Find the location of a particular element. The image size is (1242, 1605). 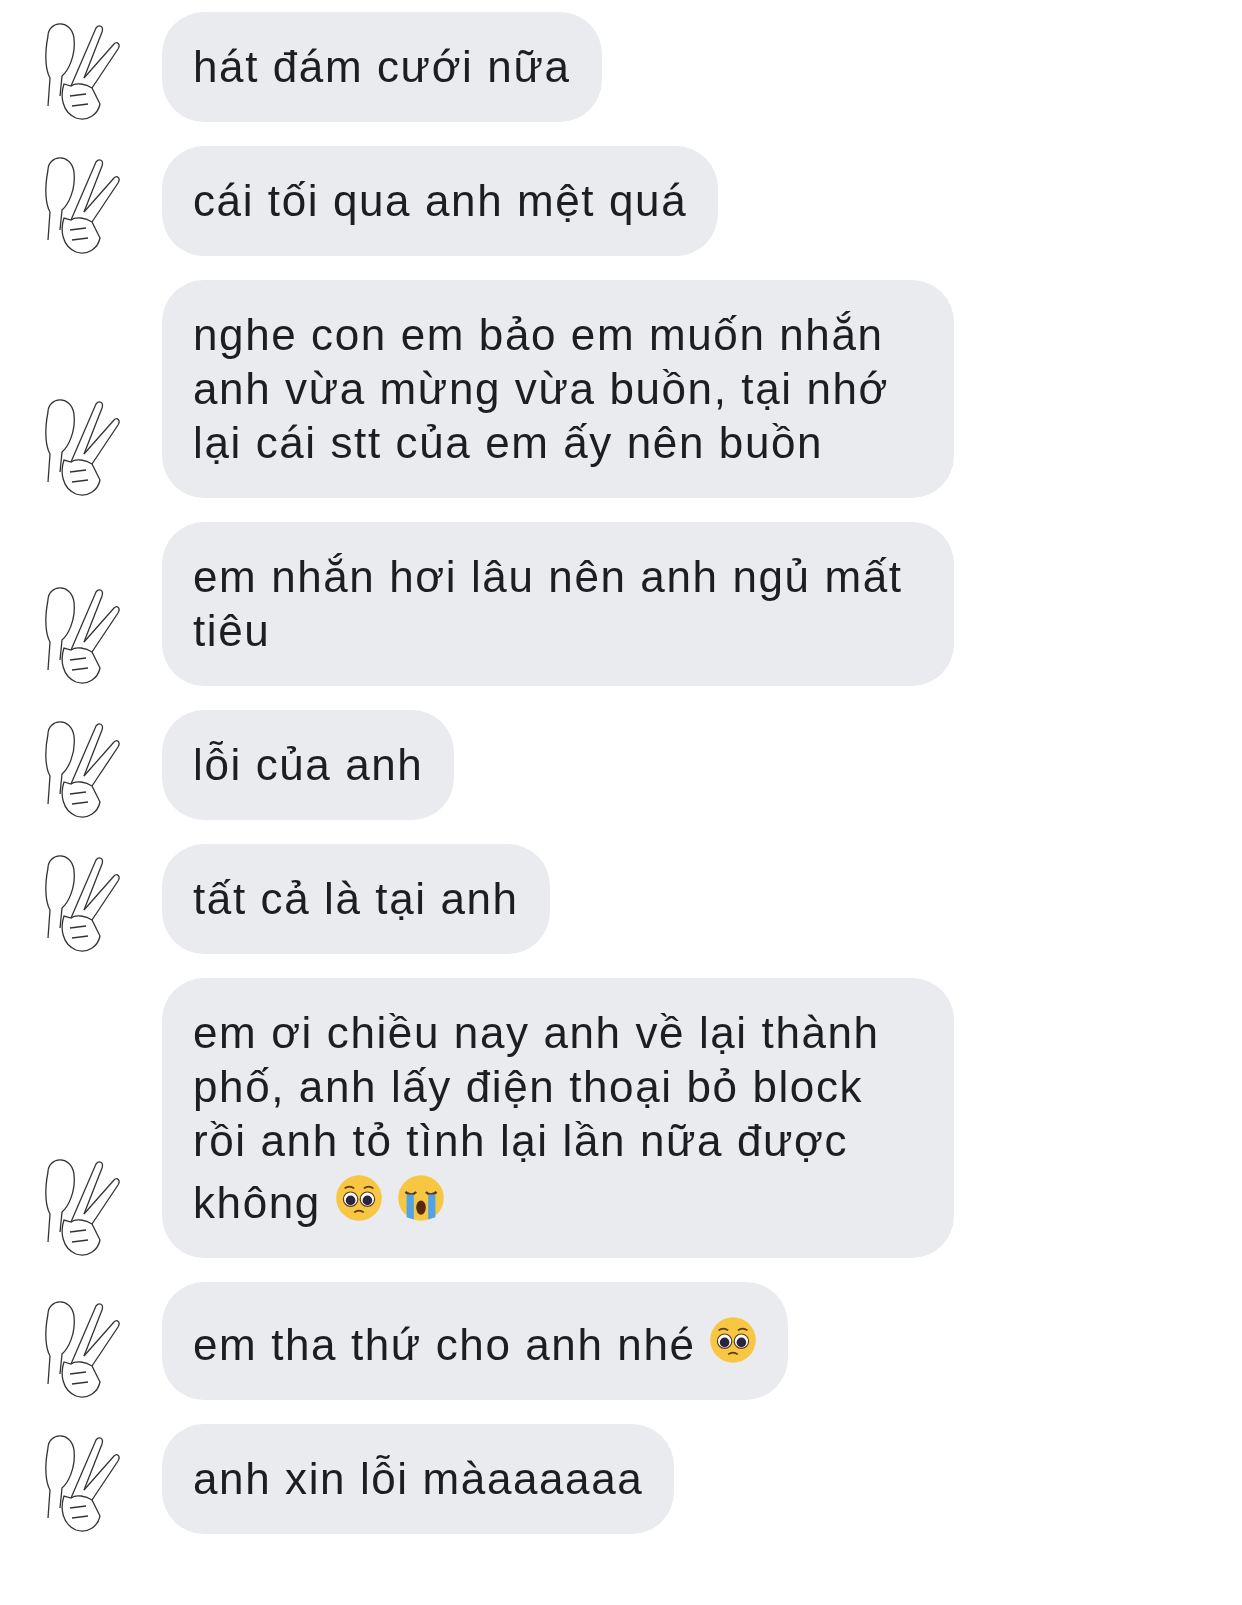

message-bubble: tất cả là tại anh is located at coordinates (356, 899).